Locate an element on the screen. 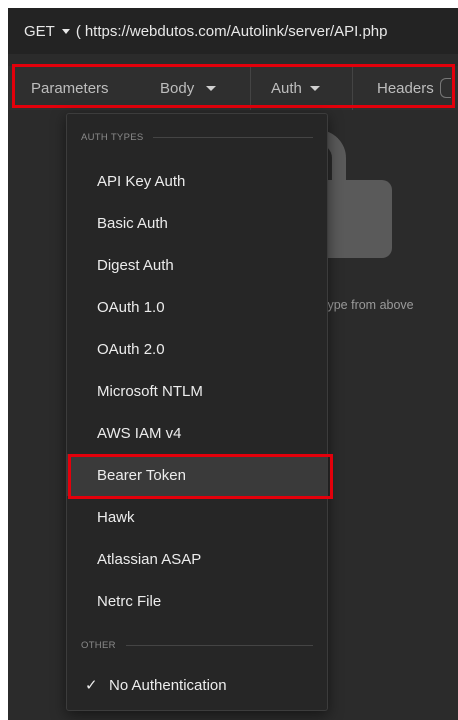 This screenshot has height=720, width=458. menu-item-label: OAuth 1.0 is located at coordinates (131, 307).